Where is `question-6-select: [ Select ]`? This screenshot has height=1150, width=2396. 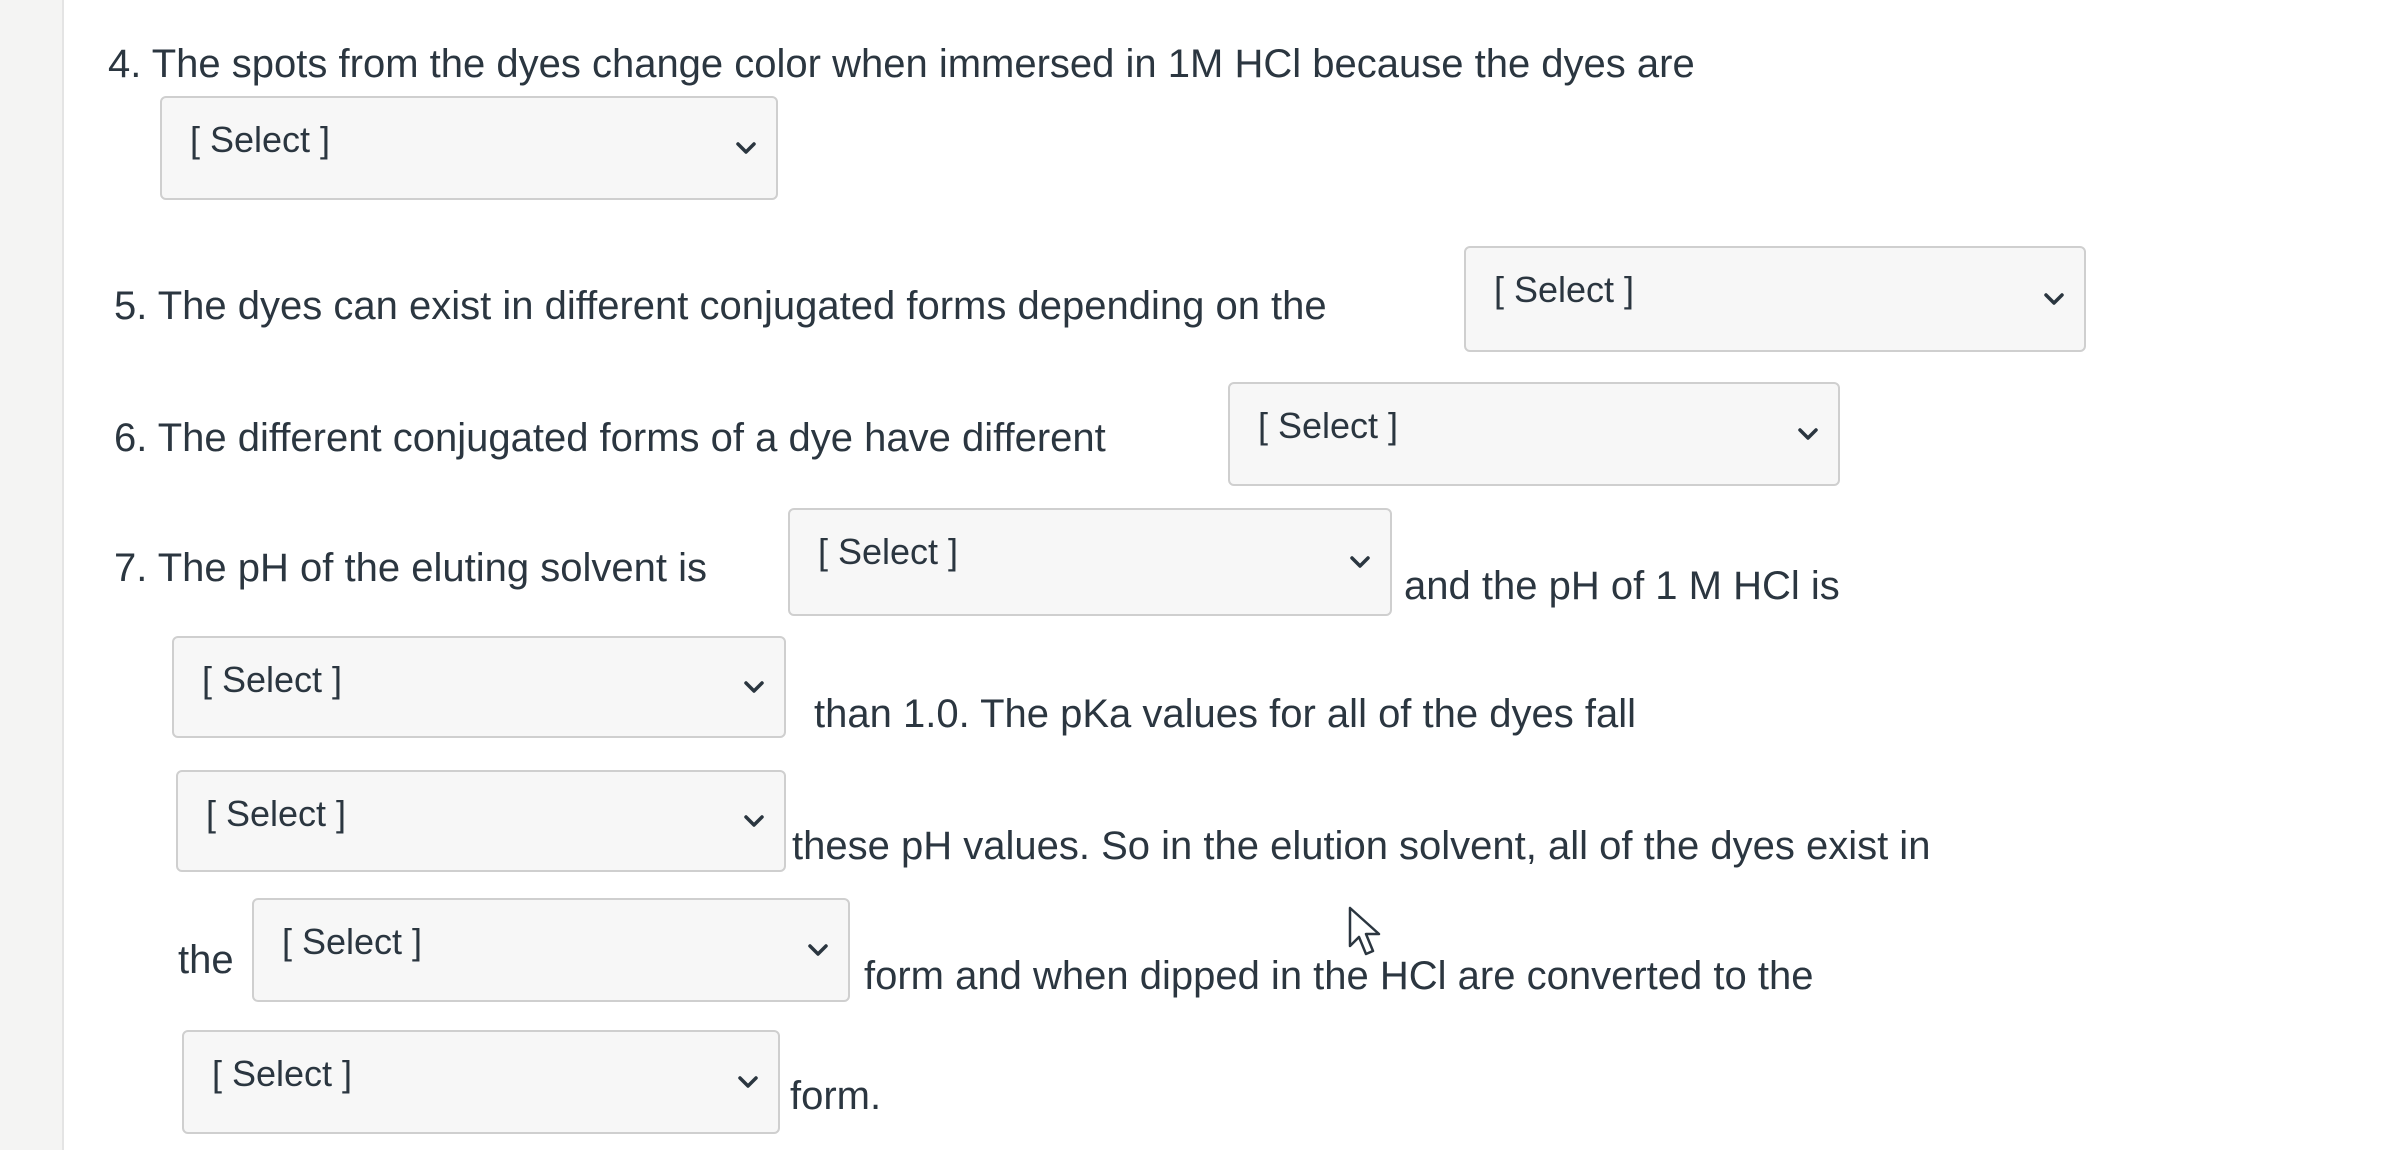 question-6-select: [ Select ] is located at coordinates (1534, 434).